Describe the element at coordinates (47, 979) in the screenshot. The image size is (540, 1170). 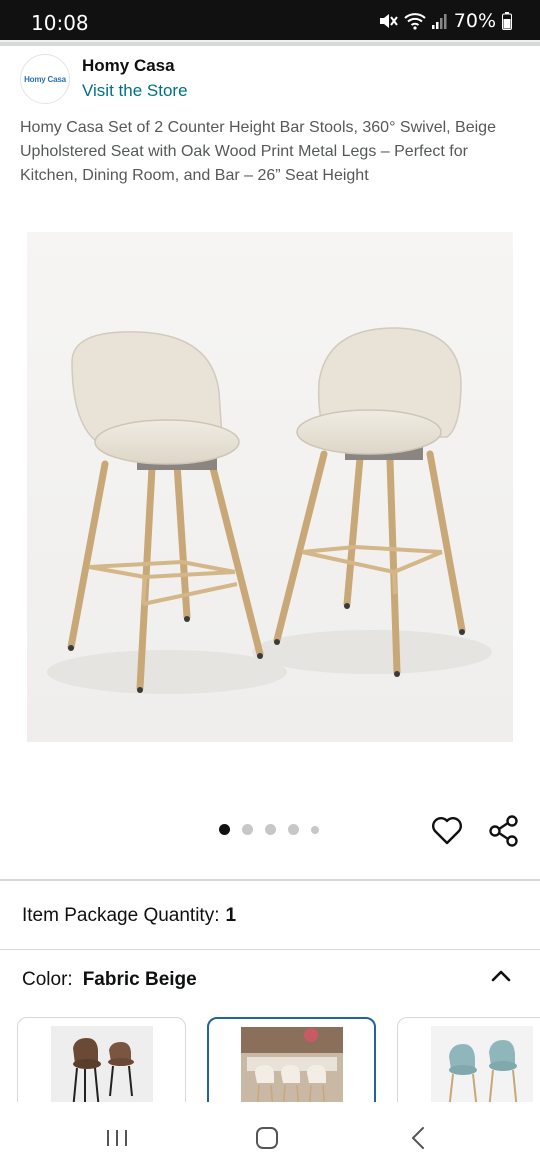
I see `color-label: Color:` at that location.